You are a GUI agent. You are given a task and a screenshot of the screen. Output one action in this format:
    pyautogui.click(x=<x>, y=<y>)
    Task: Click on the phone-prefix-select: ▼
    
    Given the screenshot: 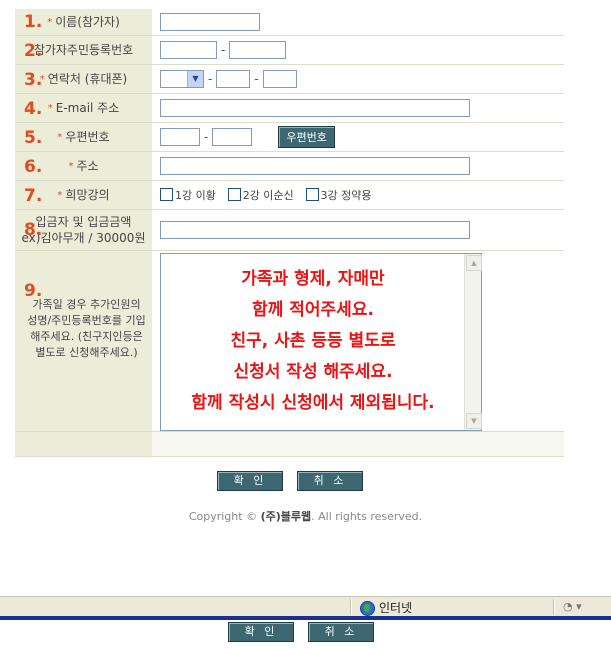 What is the action you would take?
    pyautogui.click(x=182, y=78)
    